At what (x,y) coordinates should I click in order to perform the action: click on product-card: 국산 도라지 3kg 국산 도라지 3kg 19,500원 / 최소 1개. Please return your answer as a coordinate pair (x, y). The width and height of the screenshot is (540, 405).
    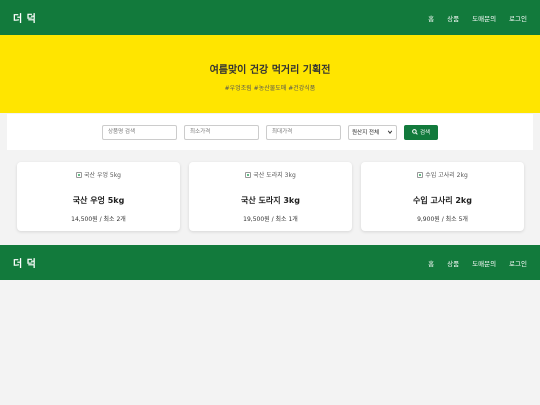
    Looking at the image, I should click on (270, 196).